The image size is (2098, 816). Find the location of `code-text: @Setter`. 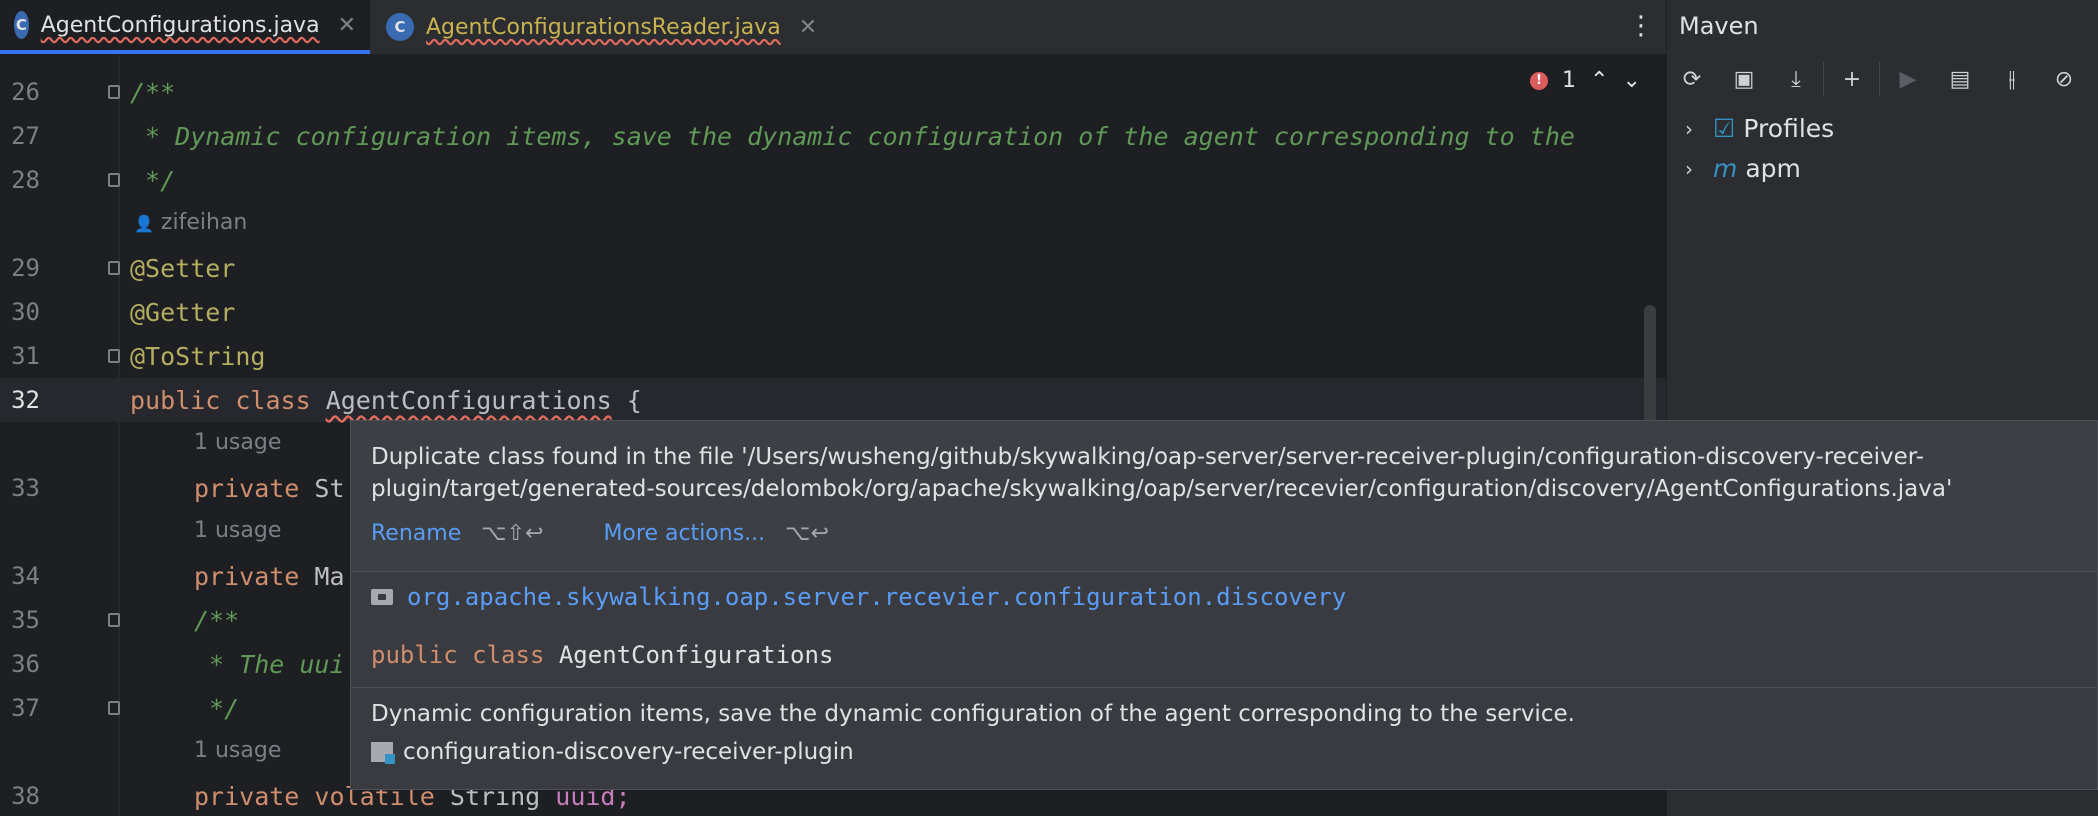

code-text: @Setter is located at coordinates (183, 268).